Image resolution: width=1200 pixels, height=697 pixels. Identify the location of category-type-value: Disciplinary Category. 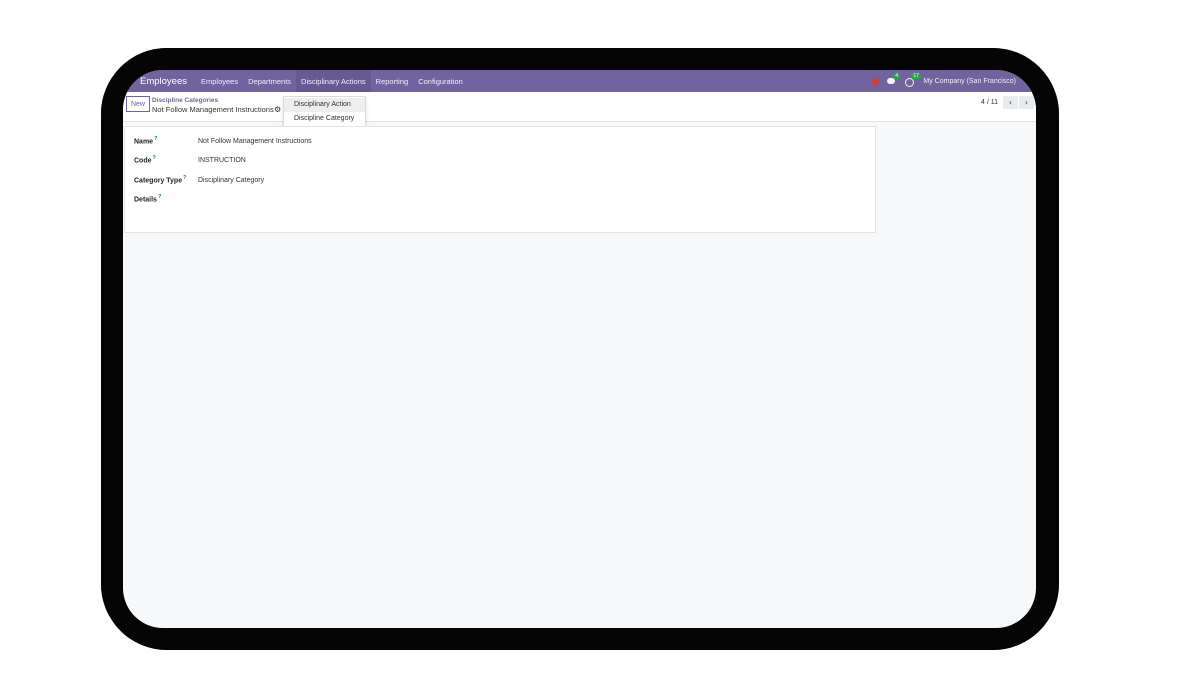
(231, 180).